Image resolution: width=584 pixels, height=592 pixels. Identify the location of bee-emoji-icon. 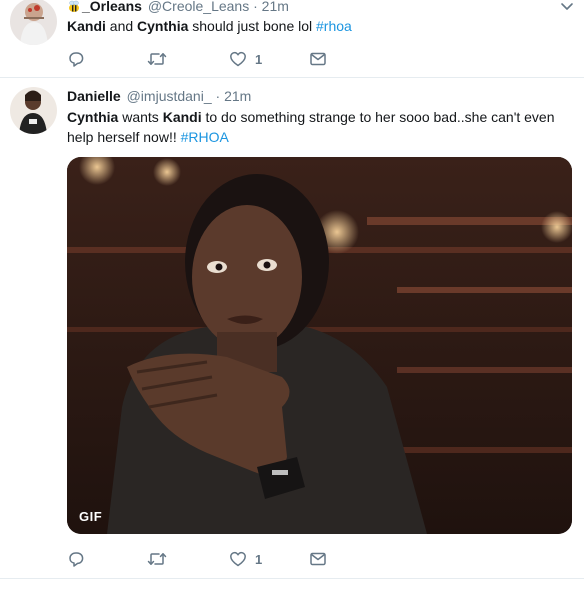
(74, 6).